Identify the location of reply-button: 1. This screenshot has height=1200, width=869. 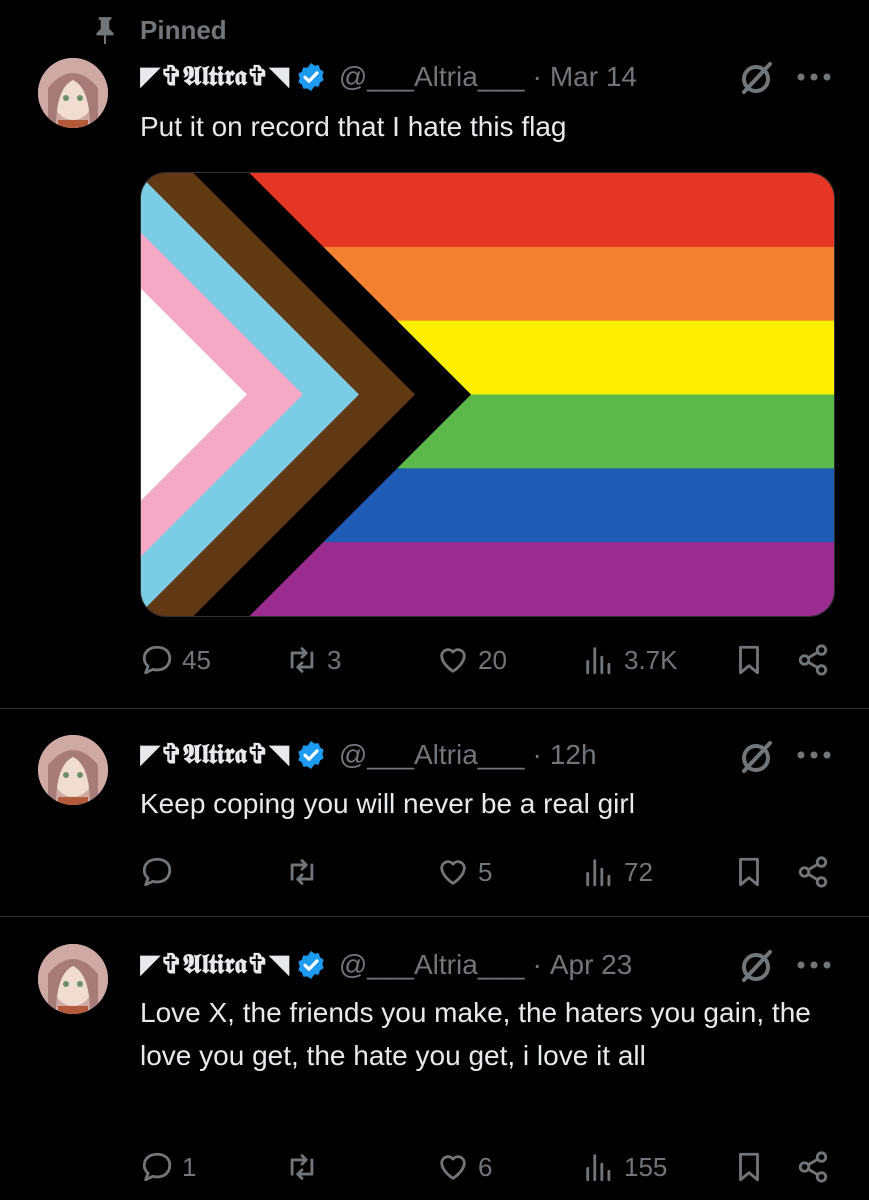
(168, 1167).